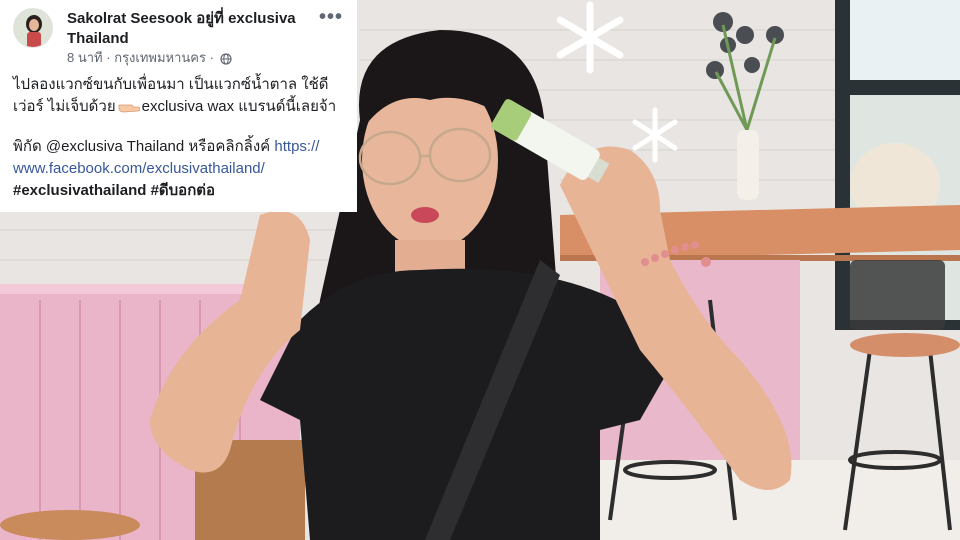 The image size is (960, 540). I want to click on post-hashtags: #exclusivathailand #ดีบอกต่อ, so click(181, 191).